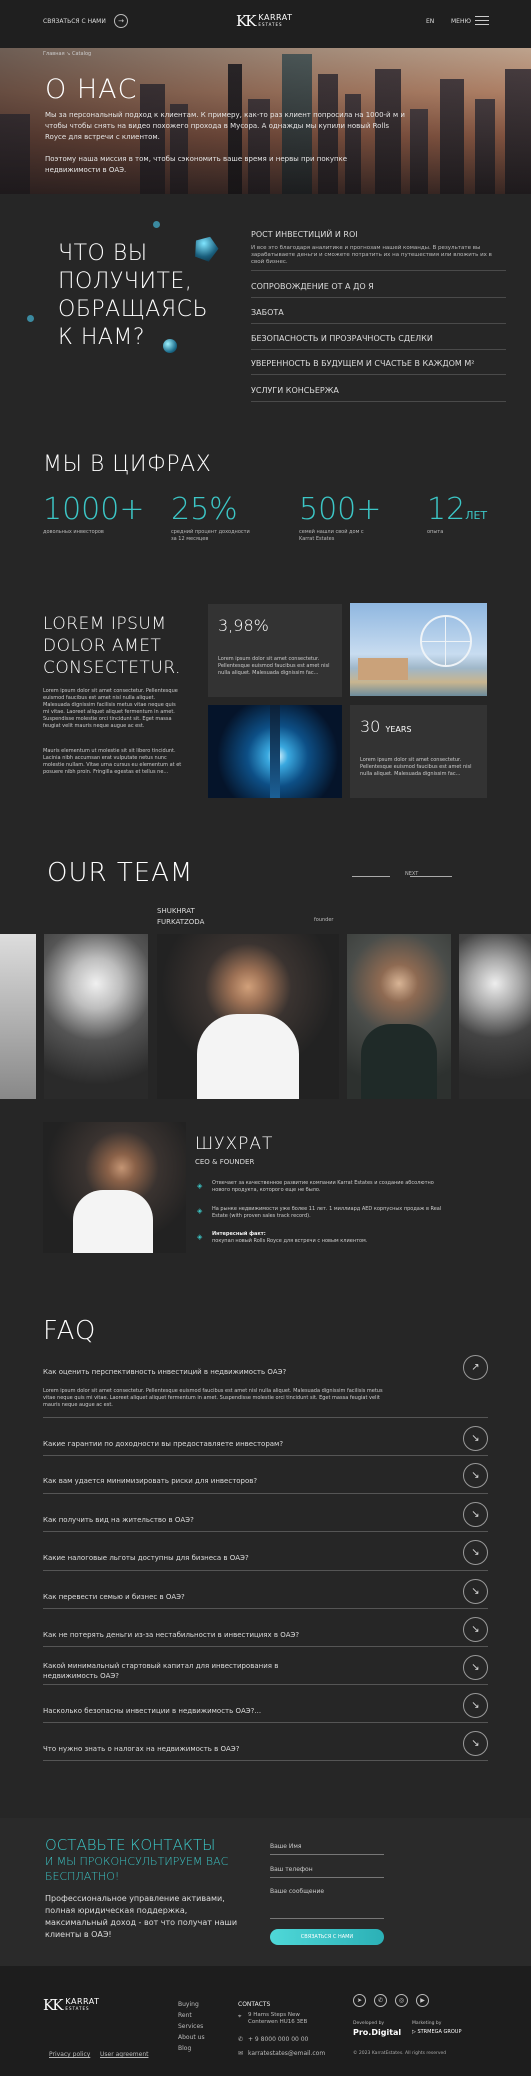 The height and width of the screenshot is (2076, 531). Describe the element at coordinates (327, 1872) in the screenshot. I see `phone-input: Ваш телефон` at that location.